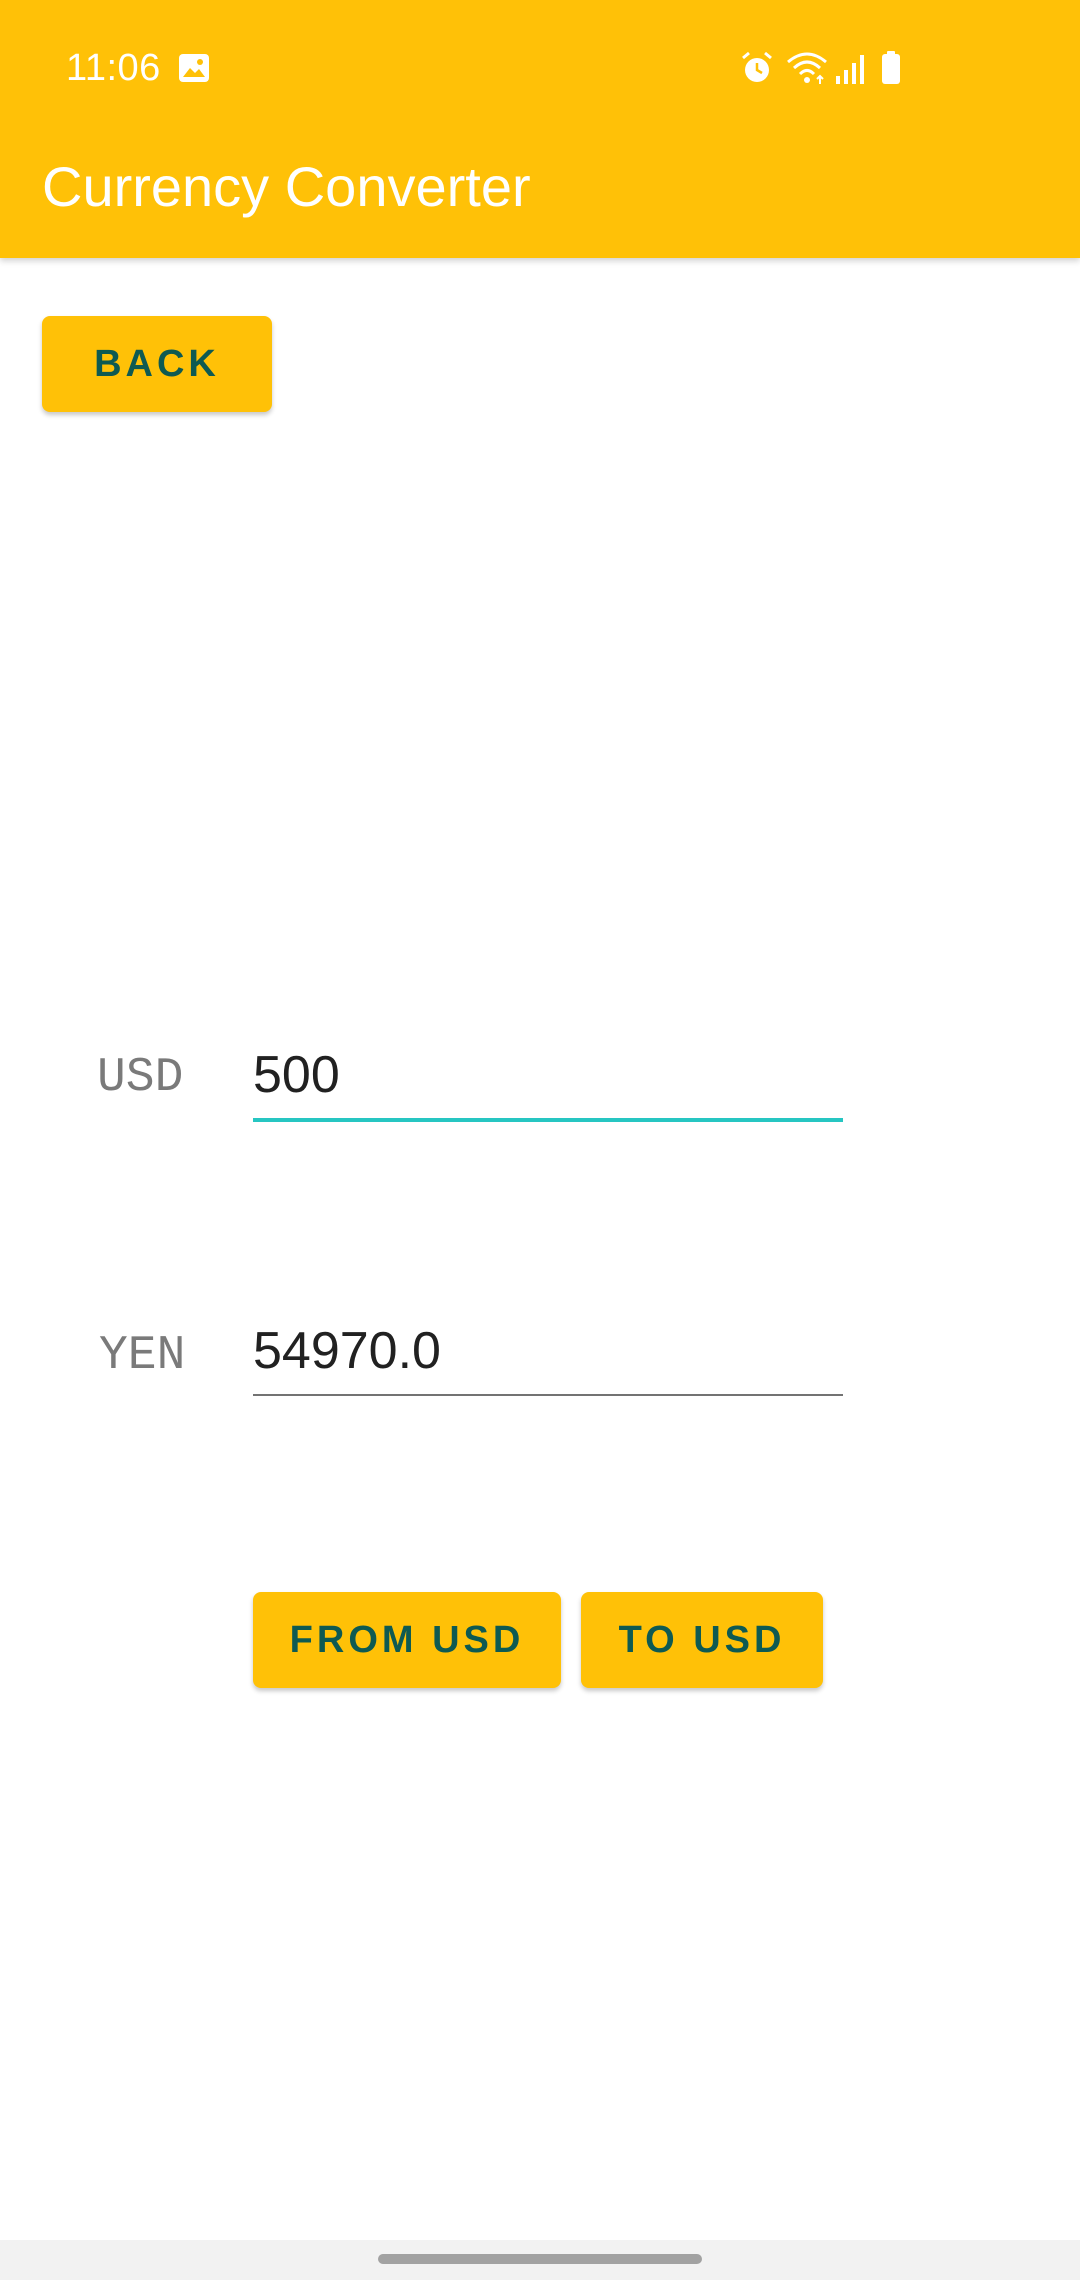 This screenshot has width=1080, height=2280. I want to click on battery-icon, so click(891, 67).